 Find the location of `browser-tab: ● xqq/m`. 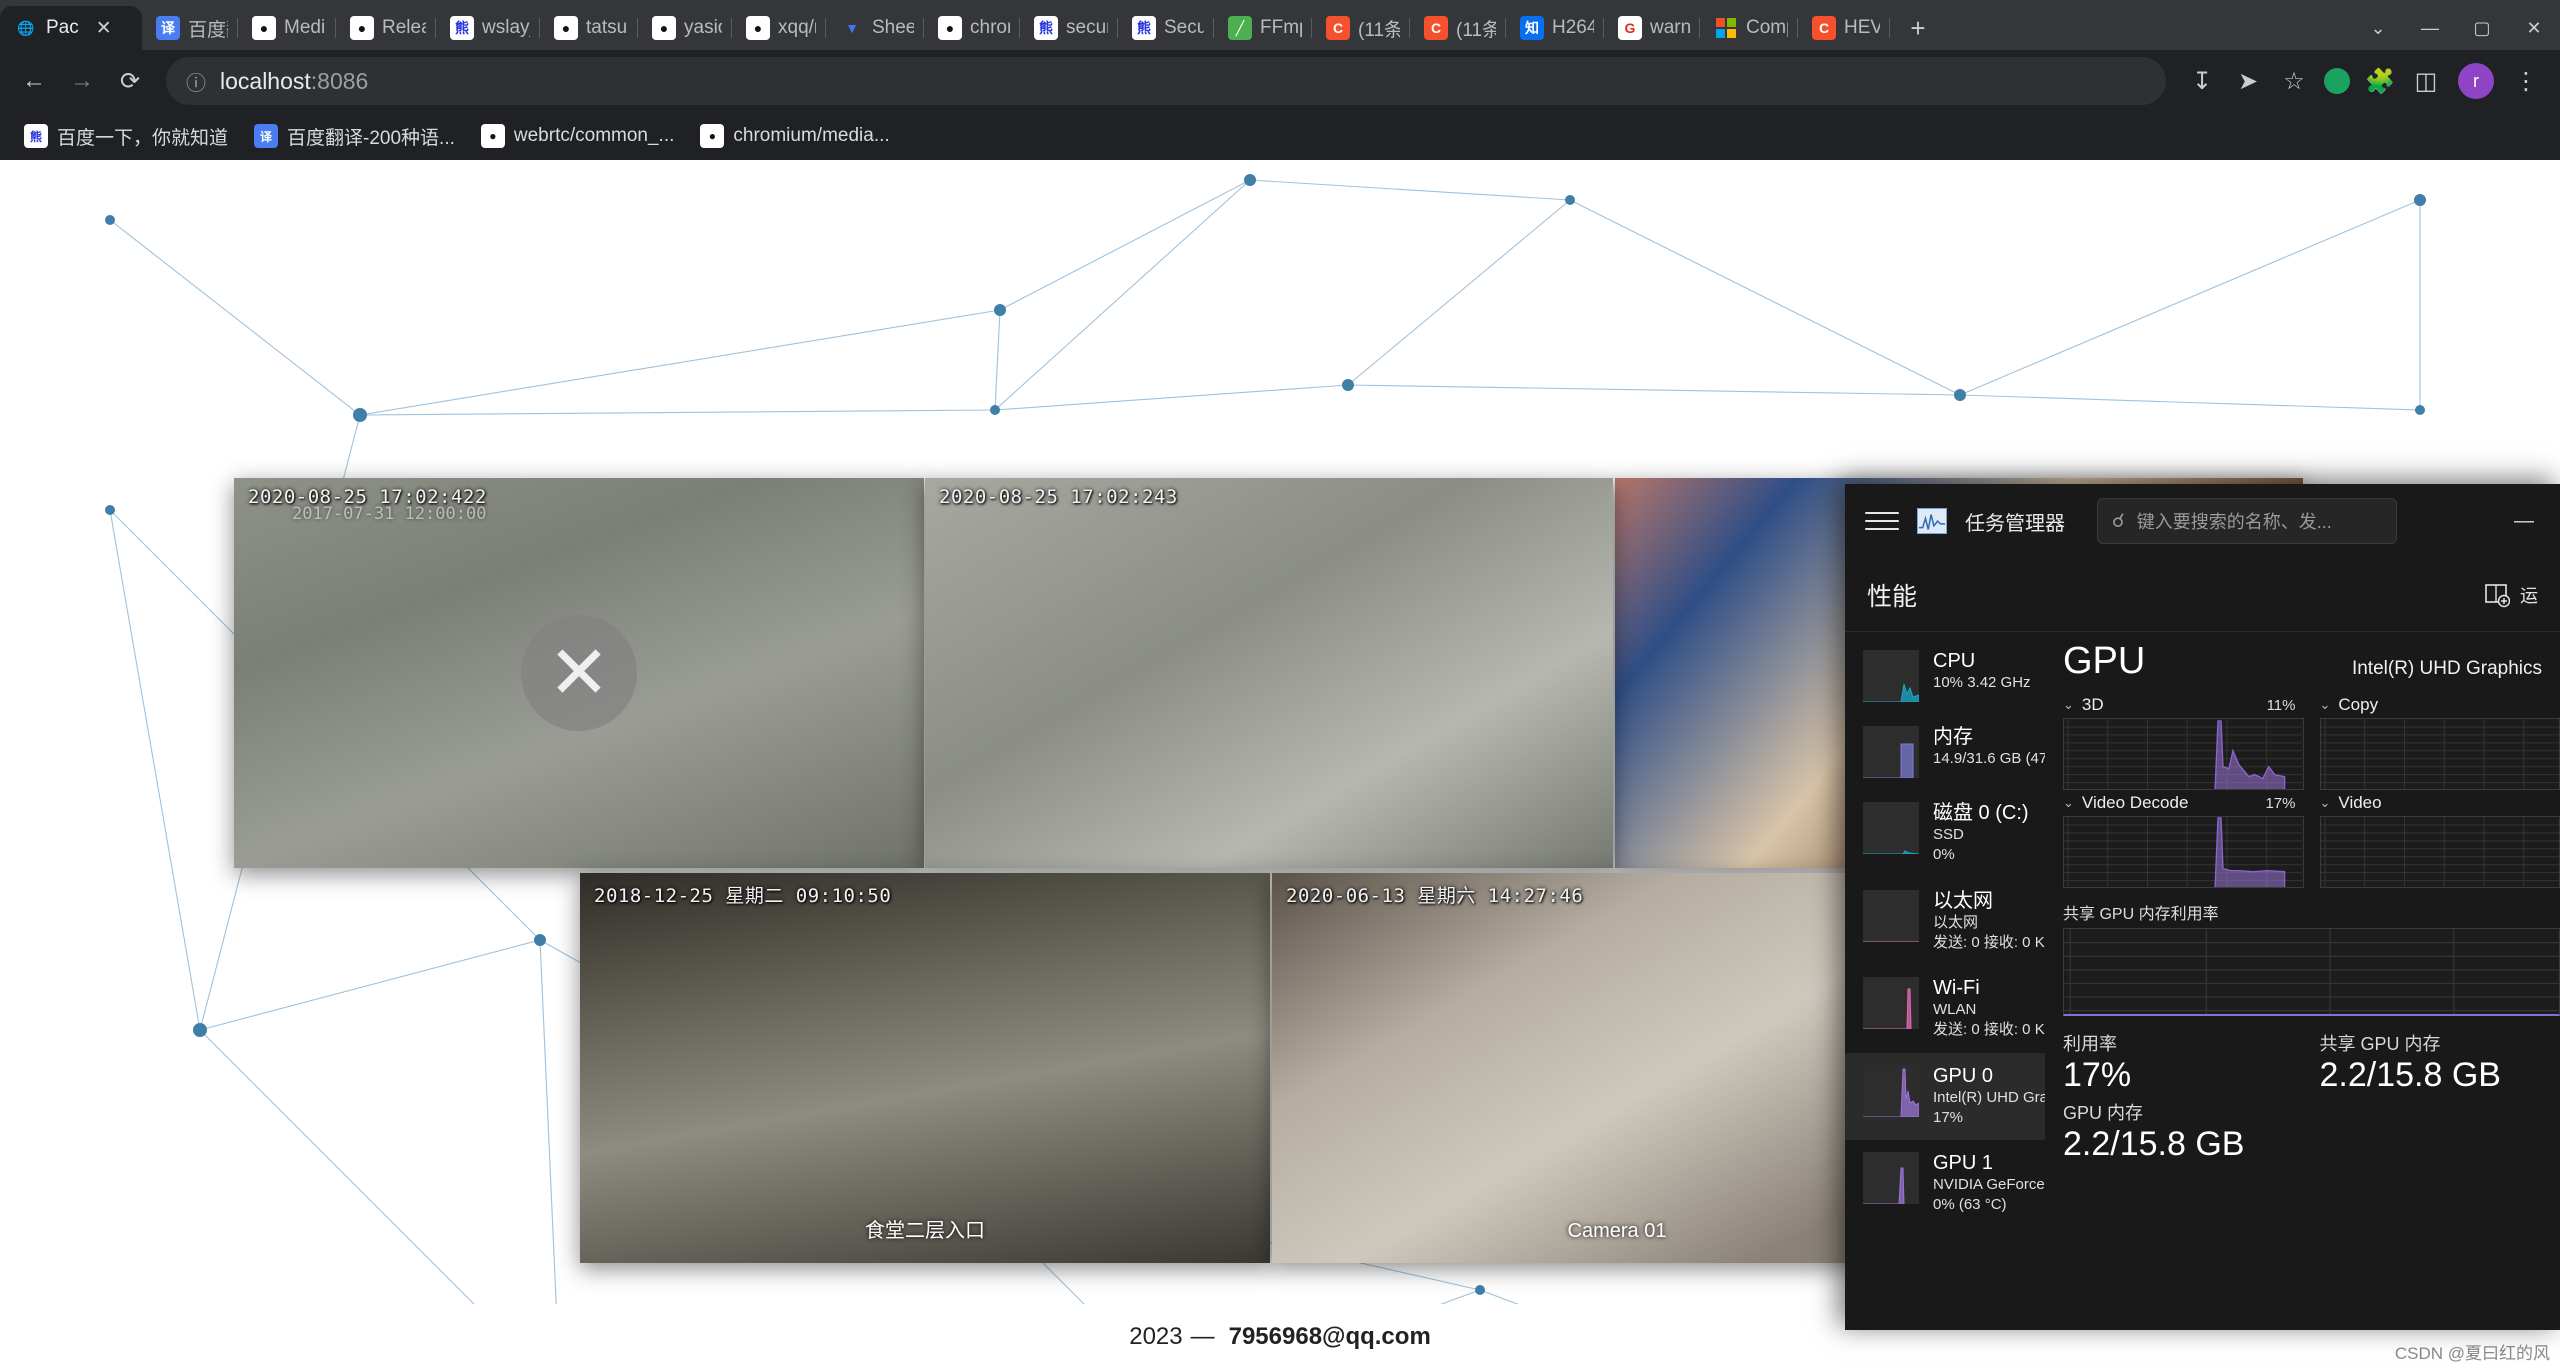

browser-tab: ● xqq/m is located at coordinates (779, 28).